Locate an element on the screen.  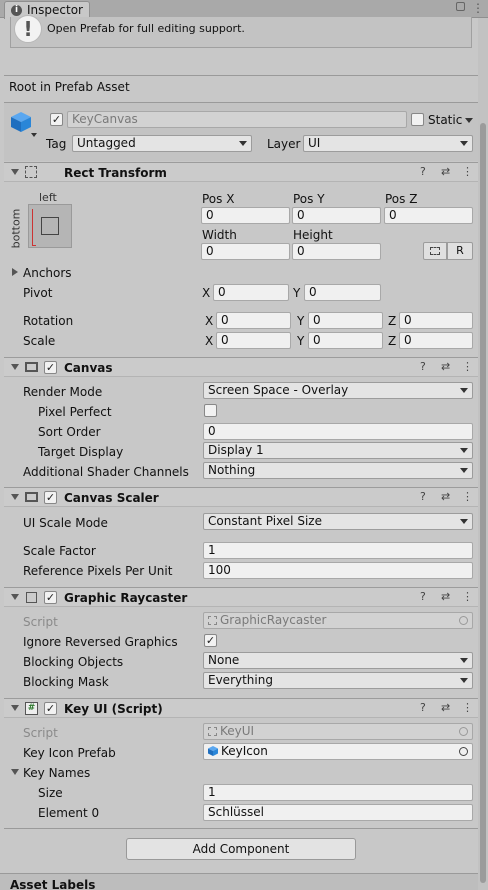
height-field: 0 is located at coordinates (336, 251).